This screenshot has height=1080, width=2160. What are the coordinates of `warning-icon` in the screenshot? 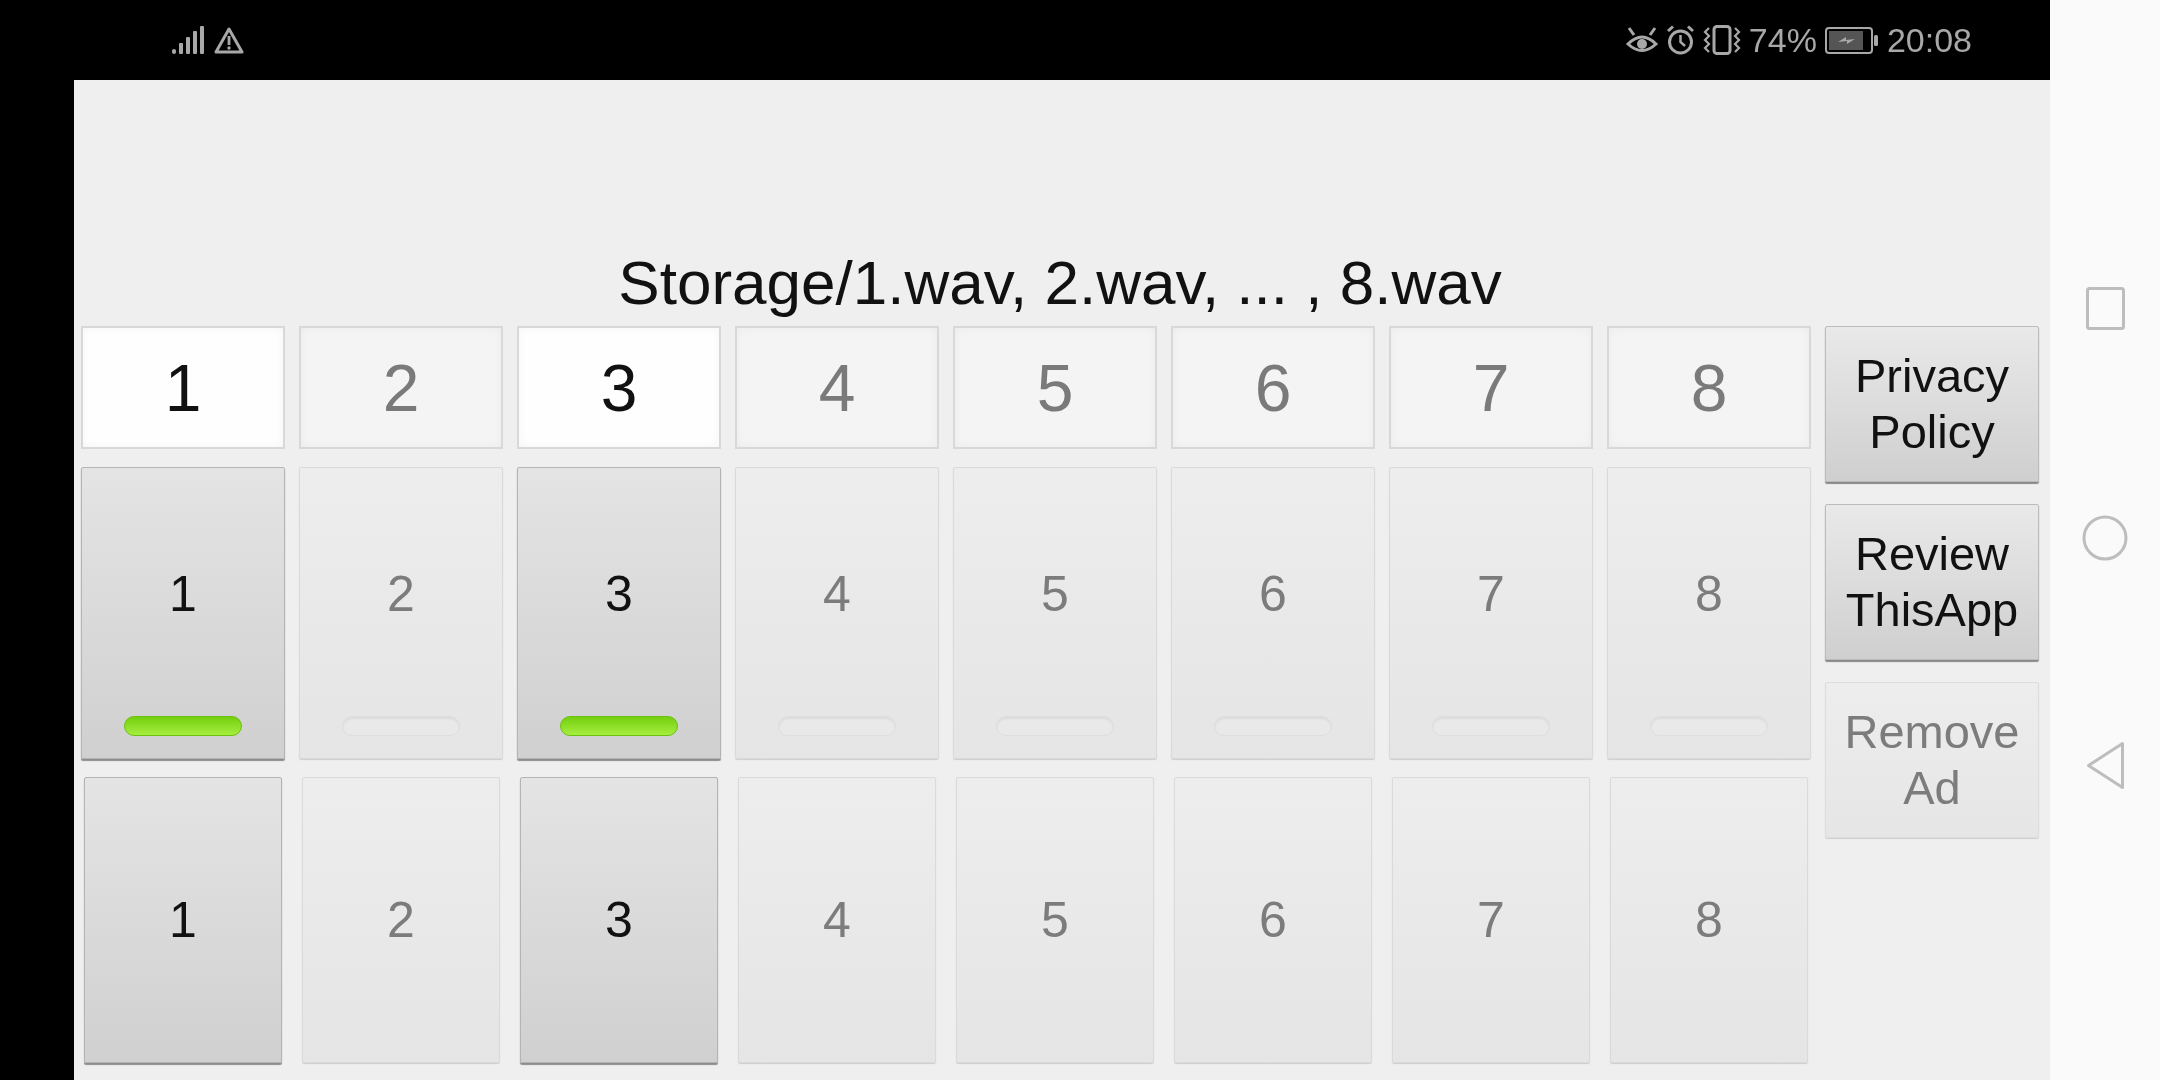 It's located at (229, 40).